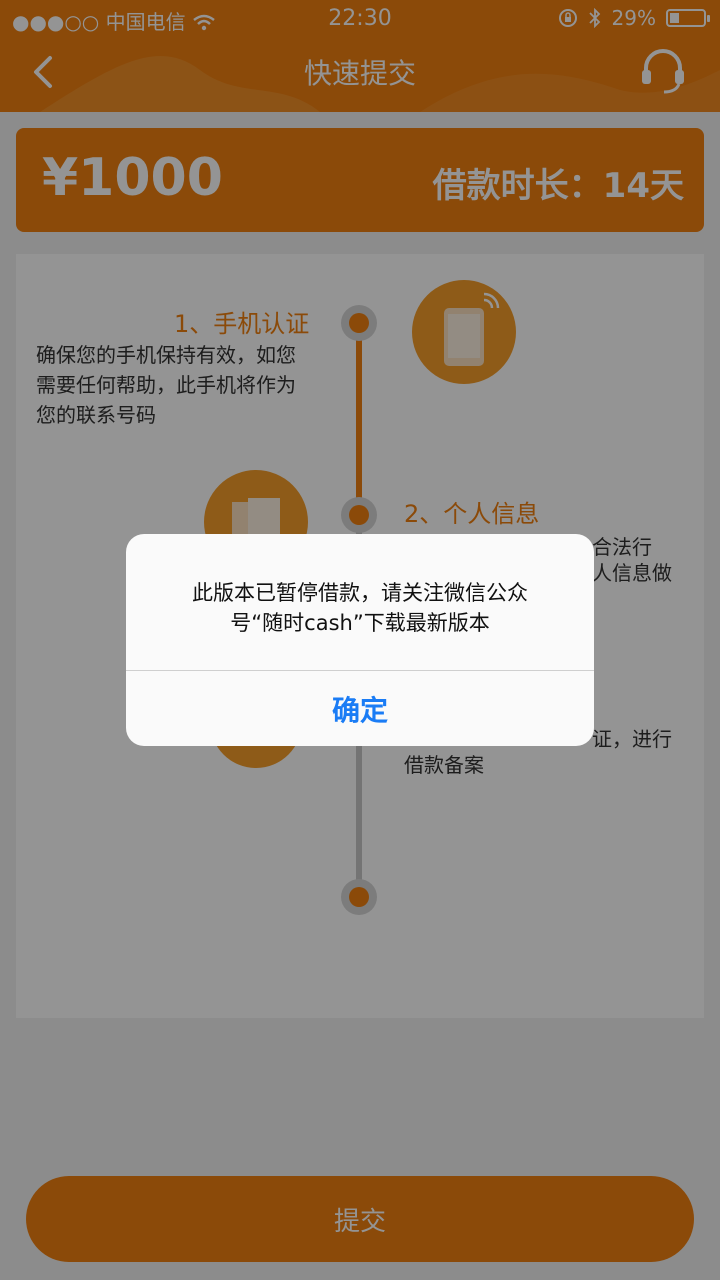  Describe the element at coordinates (360, 593) in the screenshot. I see `alert-message-line1: 此版本已暂停借款，请关注微信公众` at that location.